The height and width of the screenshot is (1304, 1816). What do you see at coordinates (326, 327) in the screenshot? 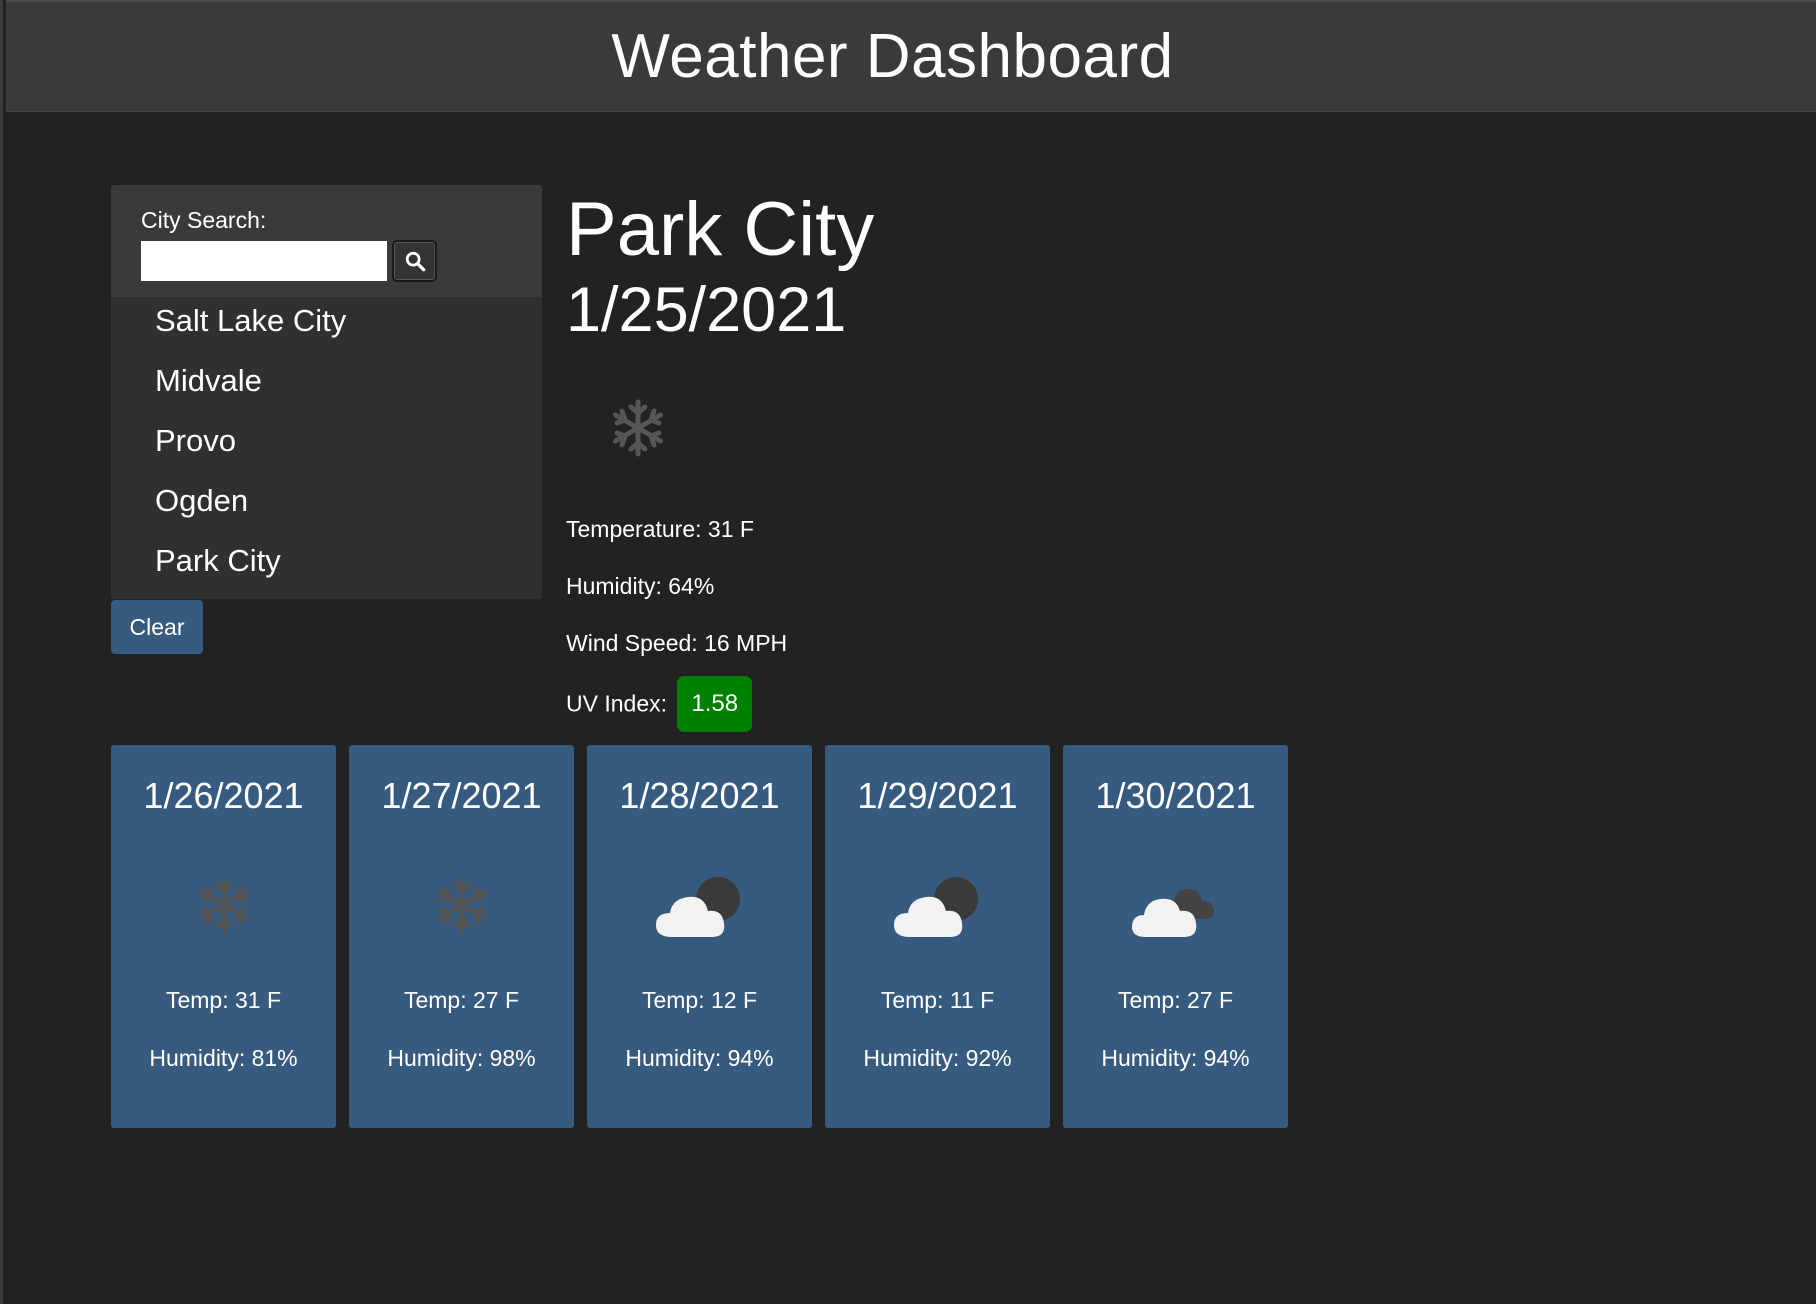
I see `city-item-salt-lake-city: Salt Lake City` at bounding box center [326, 327].